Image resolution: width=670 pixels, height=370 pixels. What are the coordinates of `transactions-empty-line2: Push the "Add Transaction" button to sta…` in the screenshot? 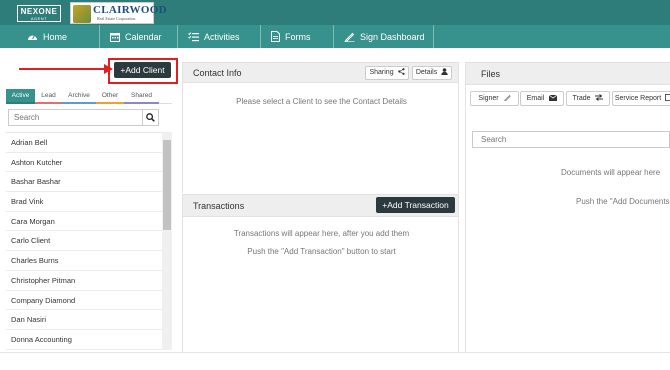 It's located at (321, 251).